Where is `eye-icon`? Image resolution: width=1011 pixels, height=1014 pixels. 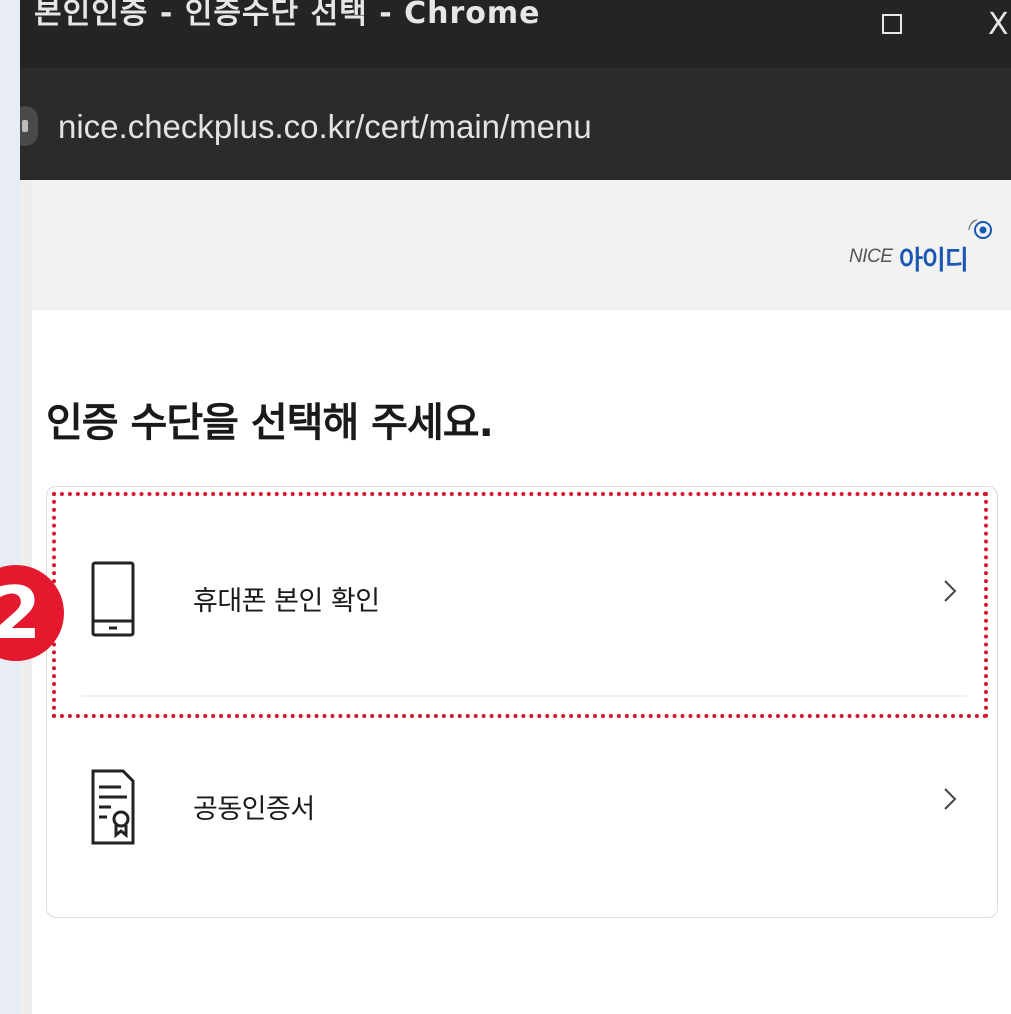
eye-icon is located at coordinates (980, 229).